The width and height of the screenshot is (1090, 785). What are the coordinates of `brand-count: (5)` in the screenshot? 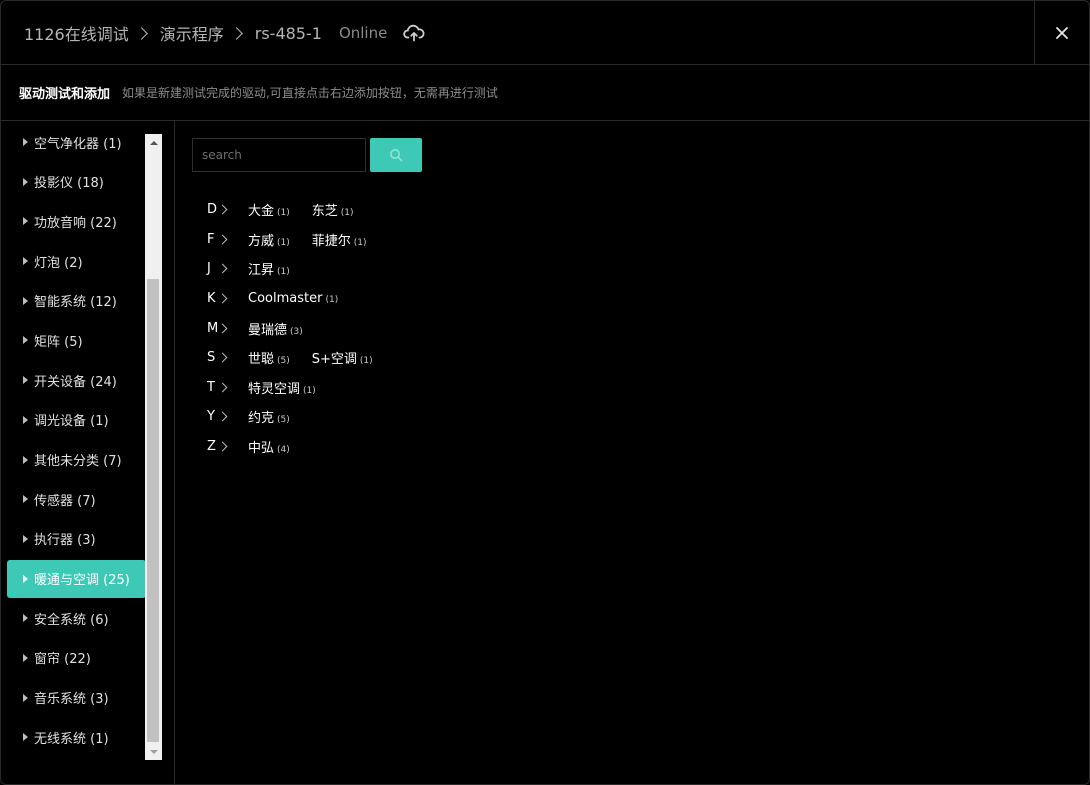 It's located at (283, 361).